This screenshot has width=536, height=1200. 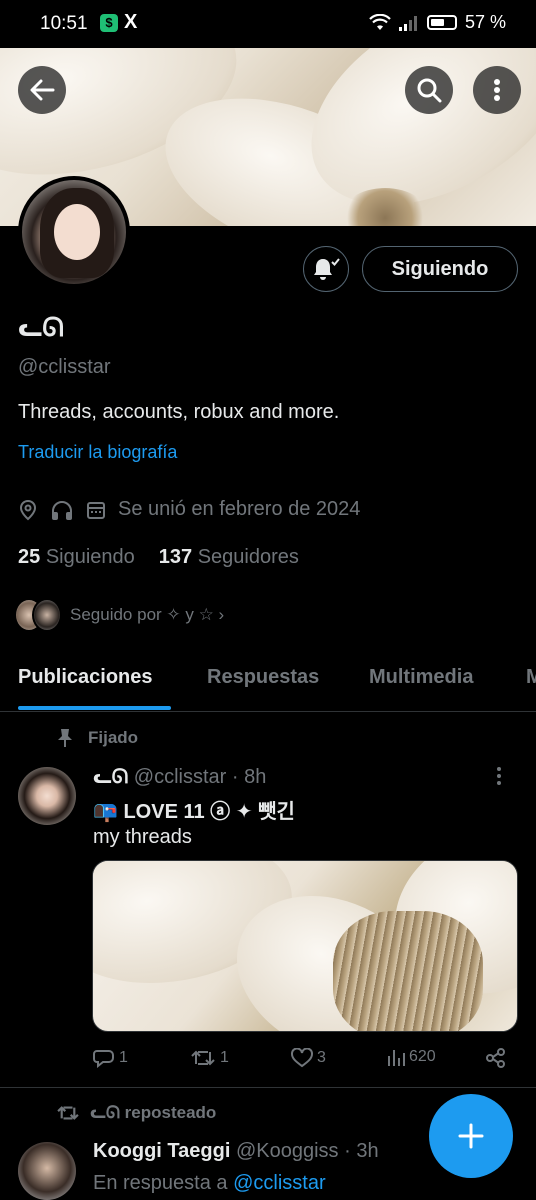 I want to click on retweet-button: 1, so click(x=209, y=1058).